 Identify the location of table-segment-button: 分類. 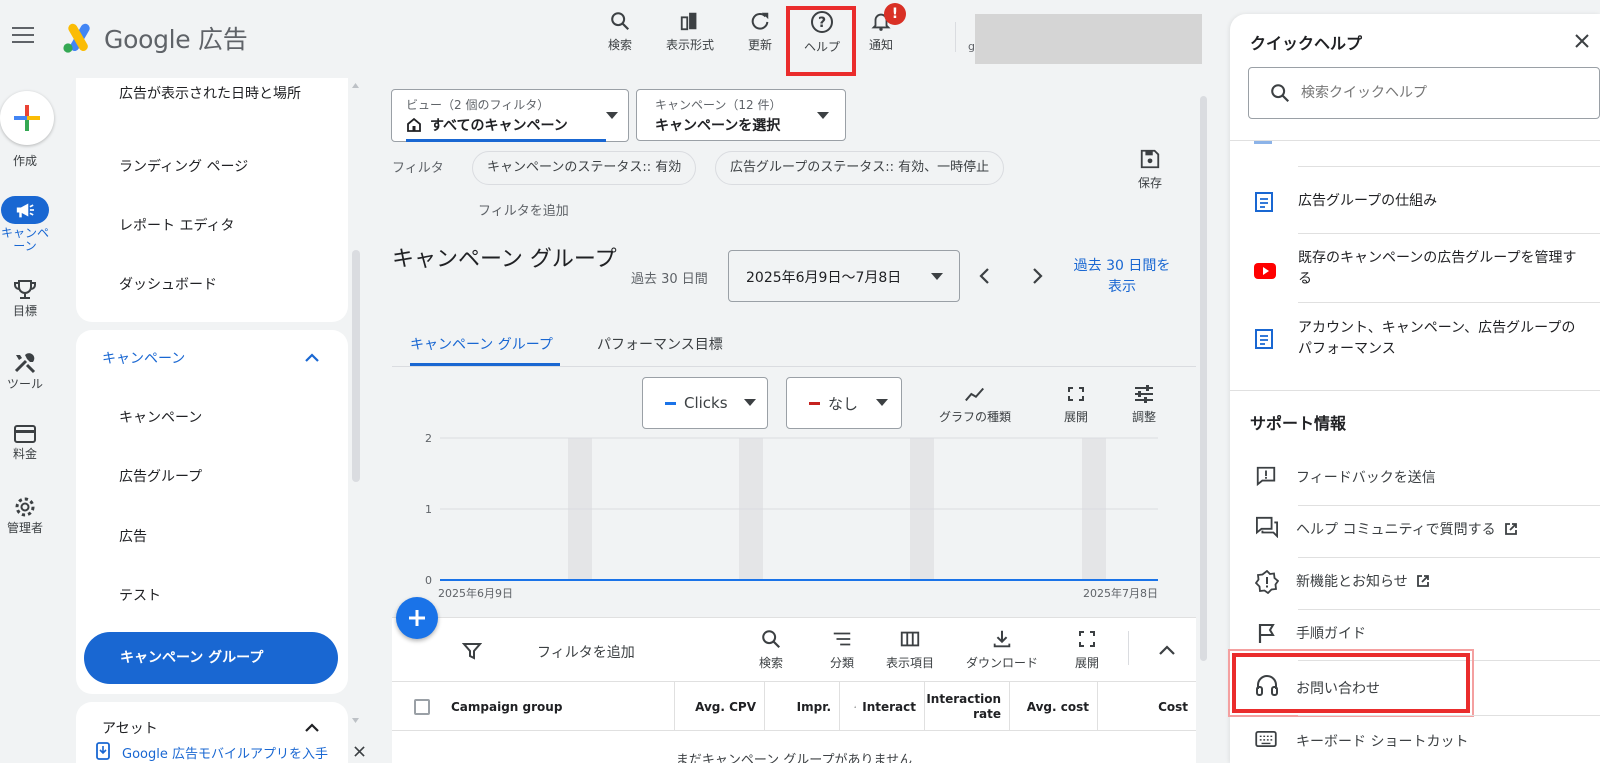
(842, 649).